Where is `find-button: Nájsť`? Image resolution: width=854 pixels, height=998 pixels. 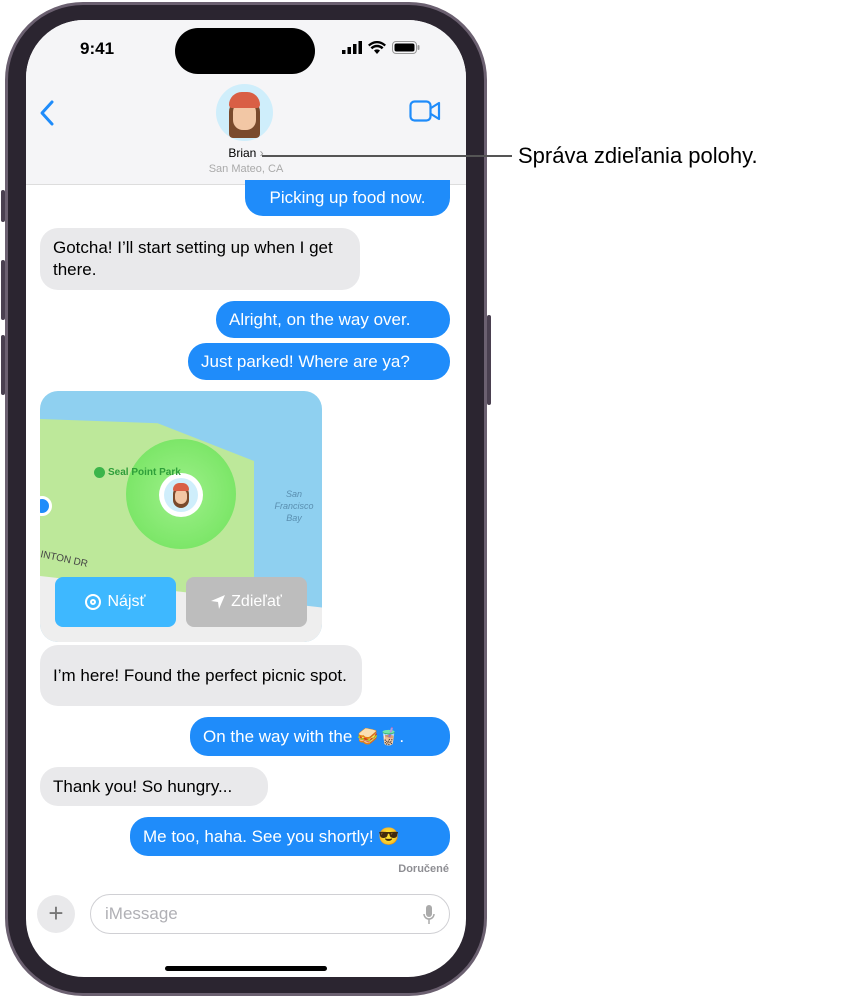 find-button: Nájsť is located at coordinates (115, 602).